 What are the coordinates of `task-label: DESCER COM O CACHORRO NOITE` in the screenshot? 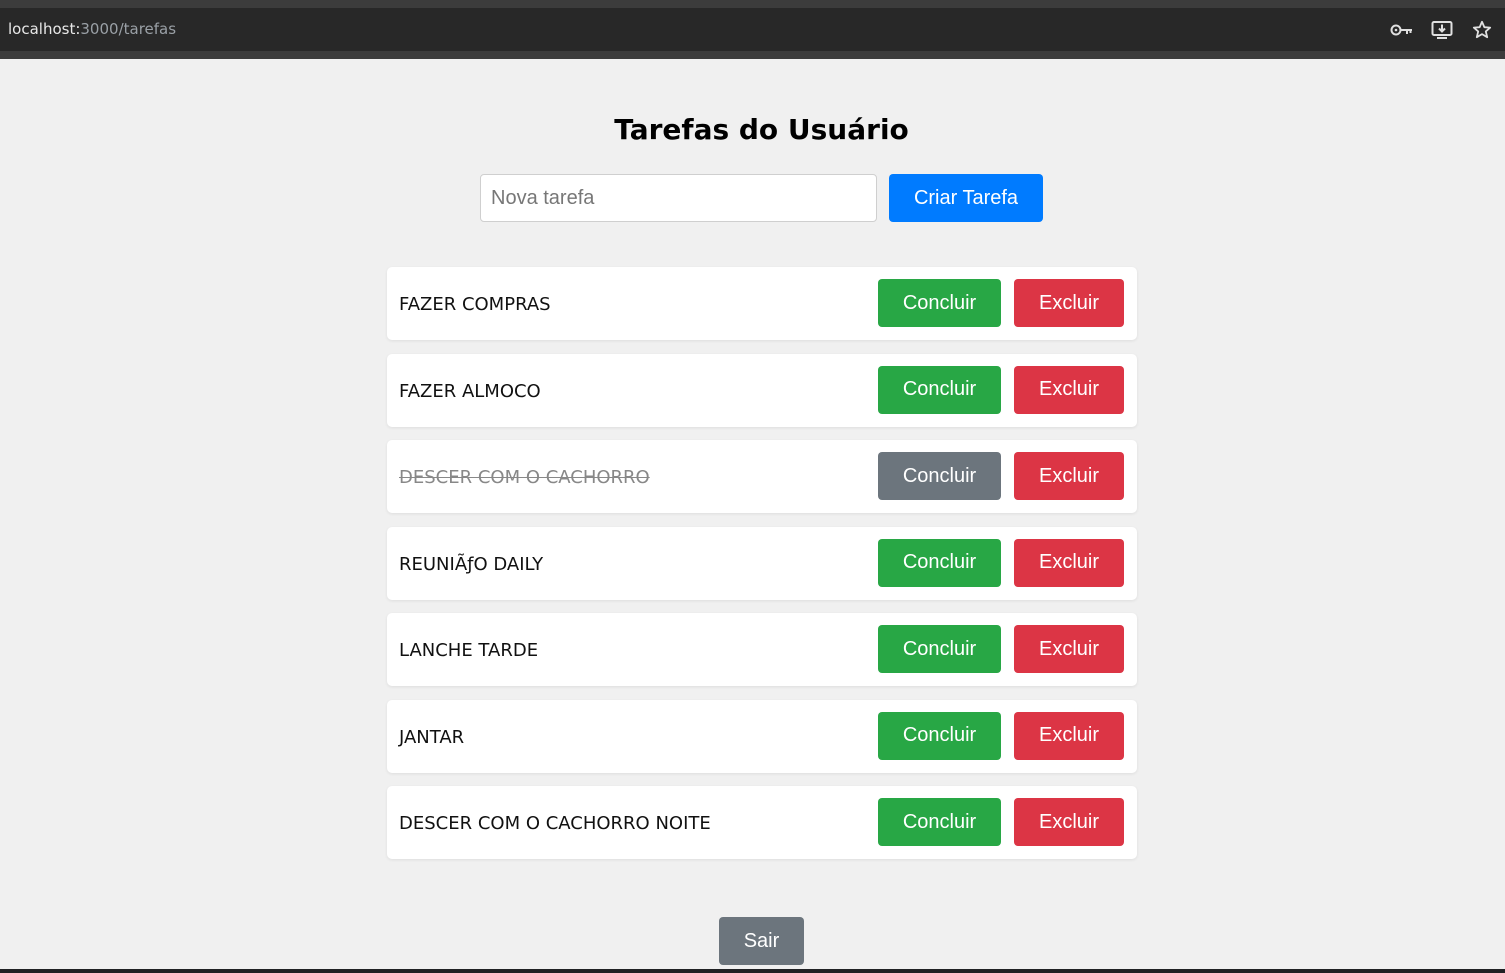 It's located at (555, 823).